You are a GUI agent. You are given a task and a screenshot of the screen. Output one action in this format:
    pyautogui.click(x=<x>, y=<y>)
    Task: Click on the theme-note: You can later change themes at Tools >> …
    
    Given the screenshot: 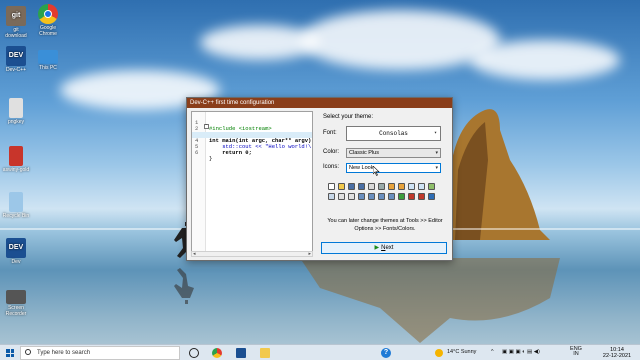 What is the action you would take?
    pyautogui.click(x=385, y=225)
    